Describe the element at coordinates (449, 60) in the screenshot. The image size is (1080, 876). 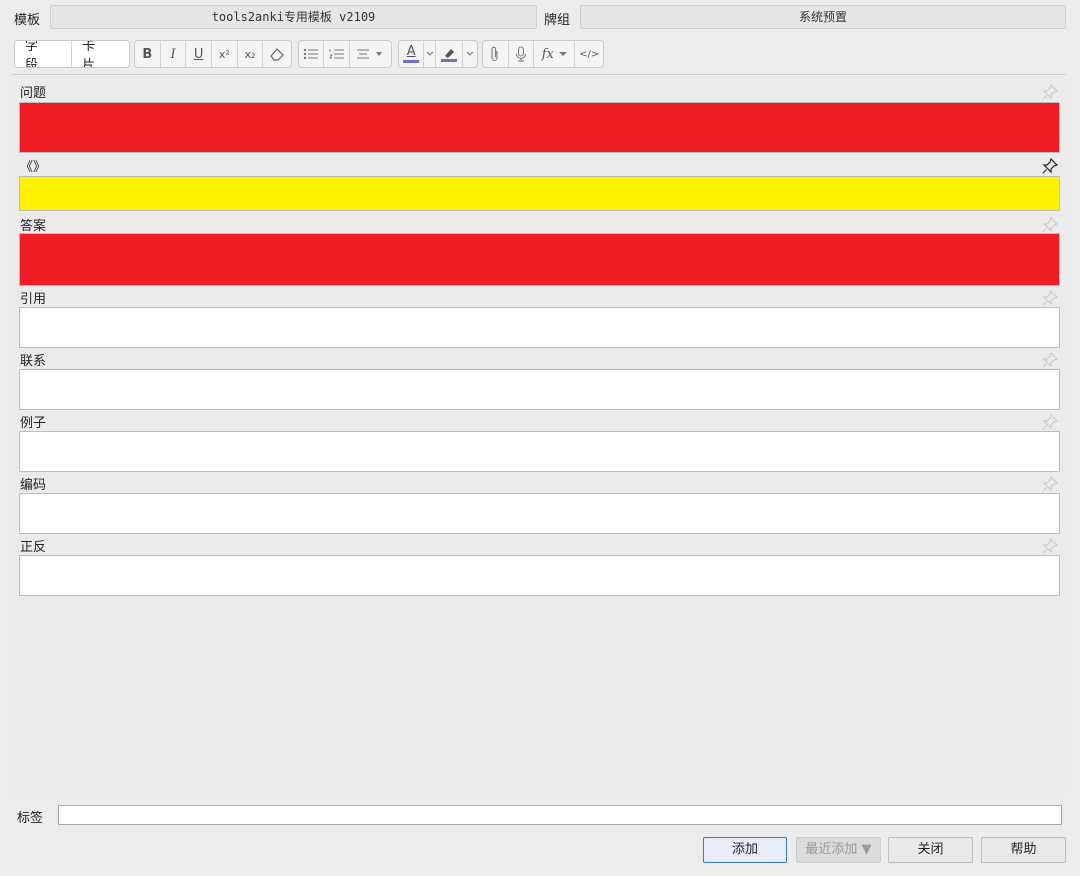
I see `highlight-bar` at that location.